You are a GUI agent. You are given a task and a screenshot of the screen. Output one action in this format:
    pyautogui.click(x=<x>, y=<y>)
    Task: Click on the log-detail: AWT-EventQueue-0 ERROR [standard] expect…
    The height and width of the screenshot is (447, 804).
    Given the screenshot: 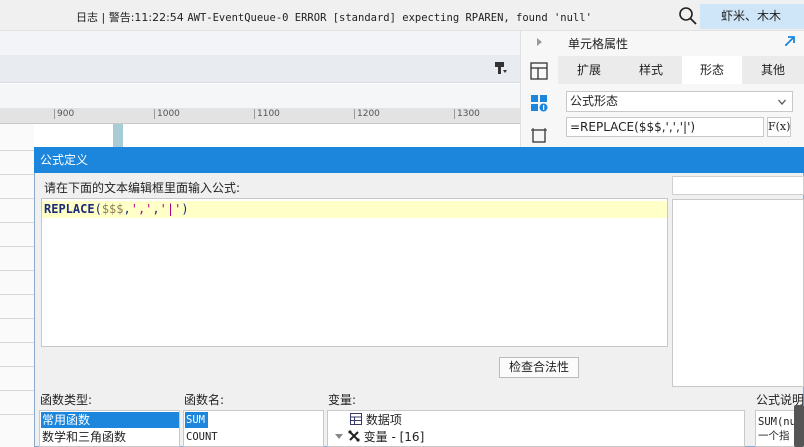 What is the action you would take?
    pyautogui.click(x=389, y=18)
    